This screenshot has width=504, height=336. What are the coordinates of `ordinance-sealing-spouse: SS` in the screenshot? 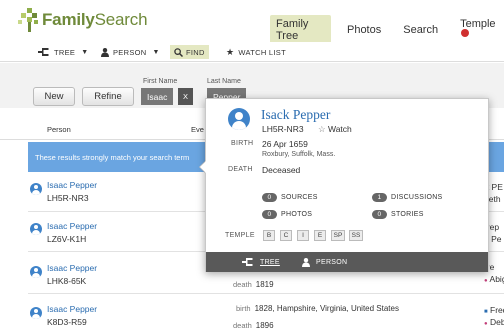 It's located at (356, 235).